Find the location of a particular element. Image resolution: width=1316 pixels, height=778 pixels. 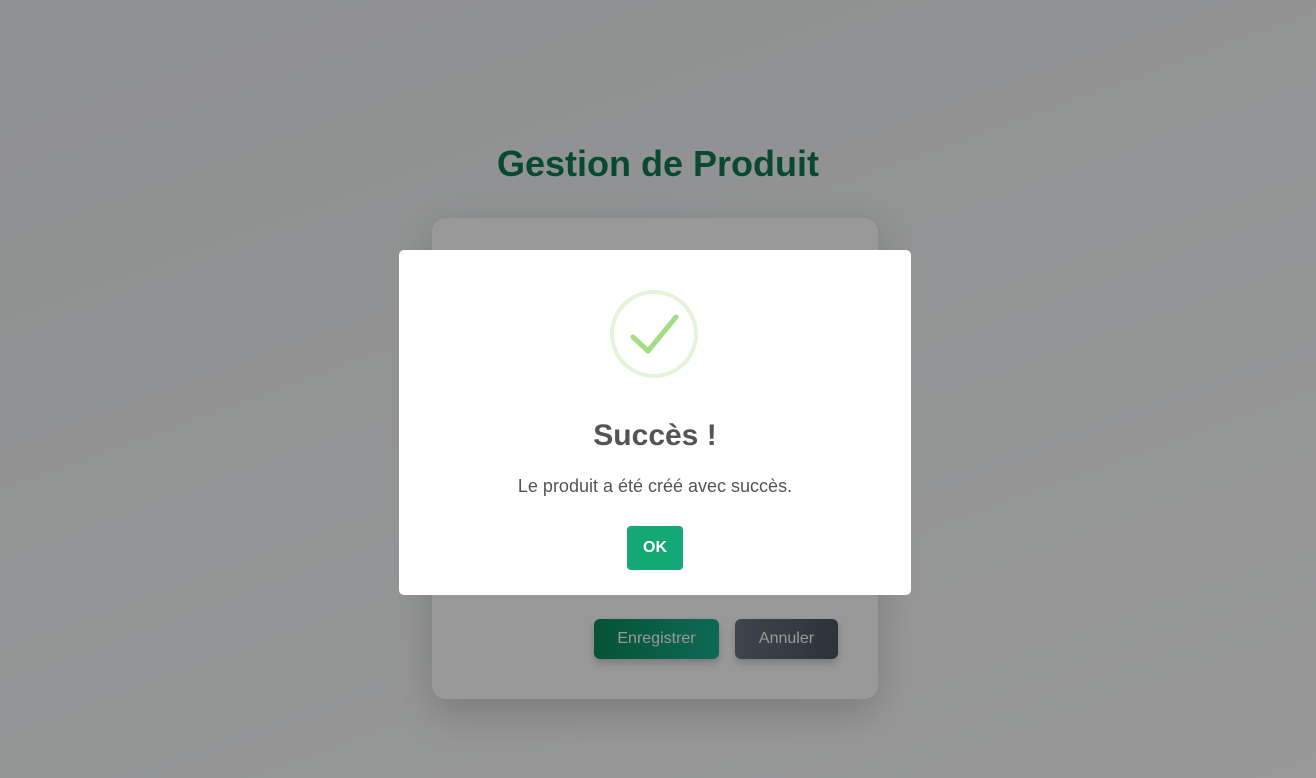

dialog-title: Succès ! is located at coordinates (655, 435).